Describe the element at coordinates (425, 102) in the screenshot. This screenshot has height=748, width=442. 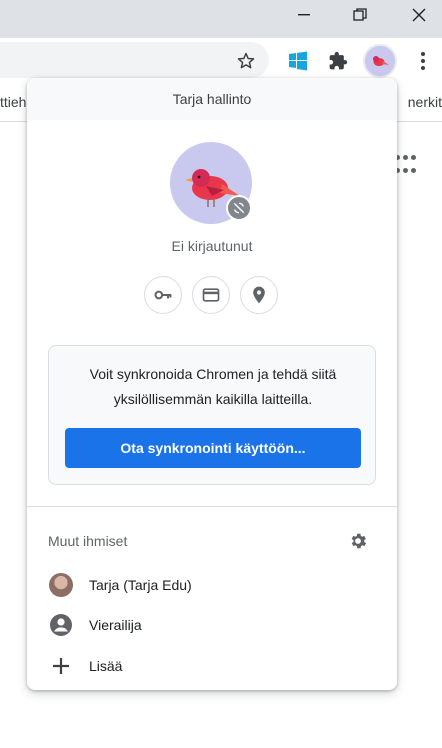
I see `bookmark-item-right: nerkit` at that location.